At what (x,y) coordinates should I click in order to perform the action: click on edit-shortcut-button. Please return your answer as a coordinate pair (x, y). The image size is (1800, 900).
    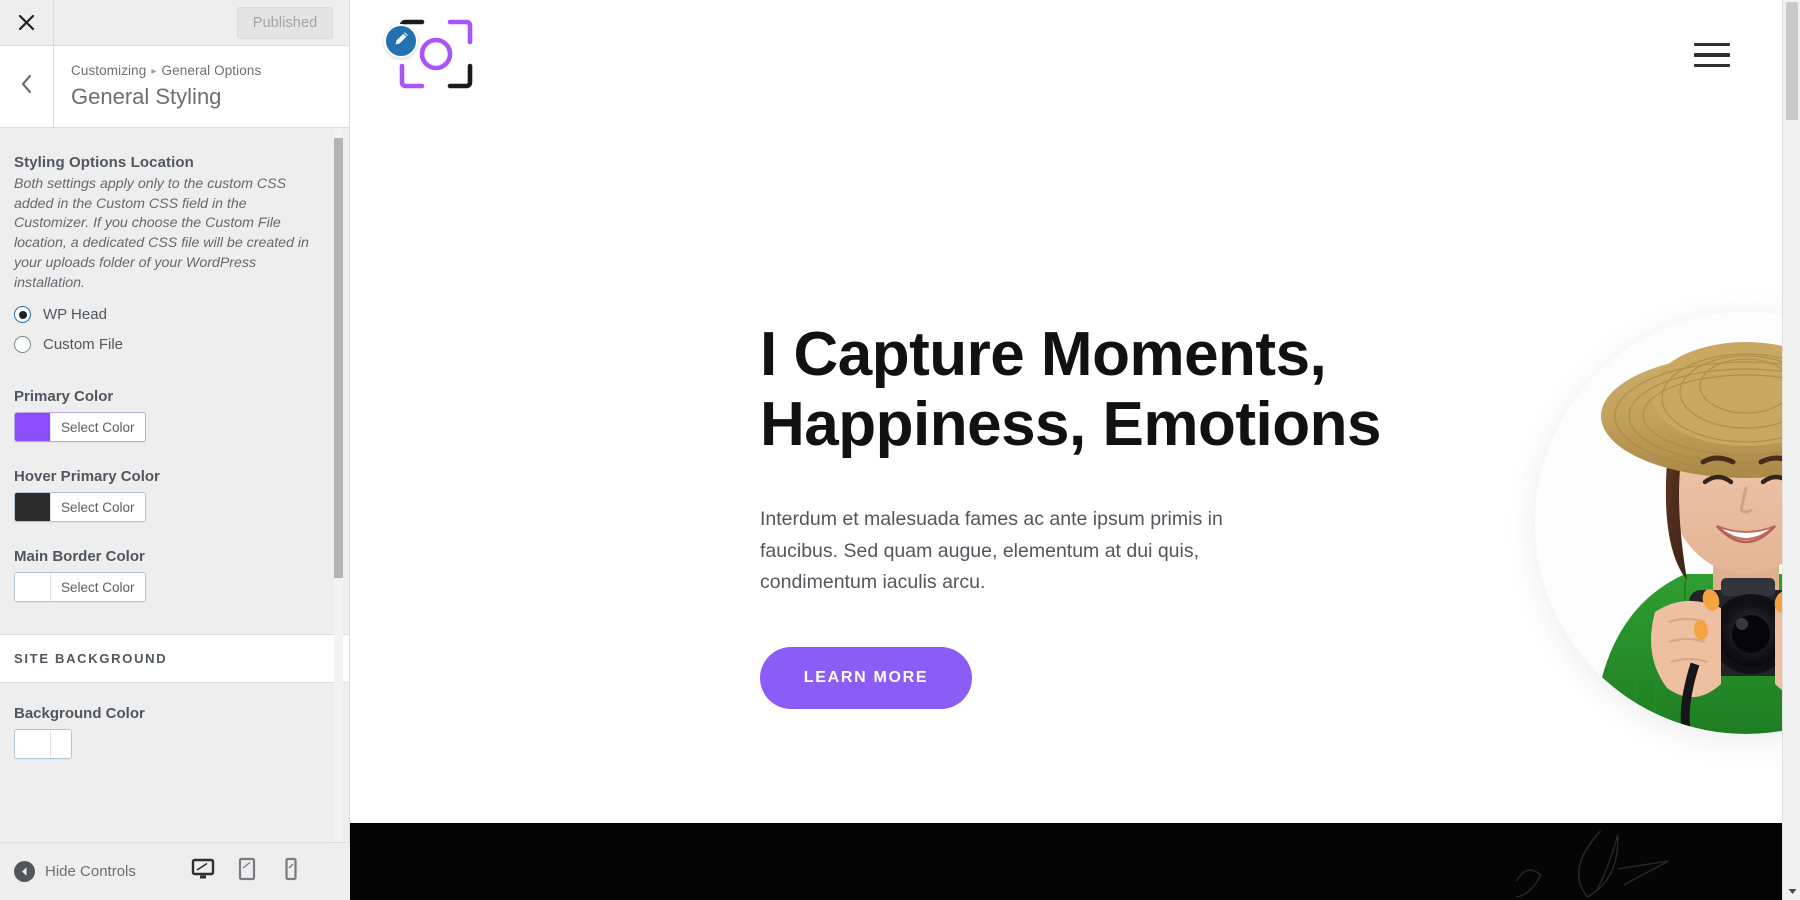
    Looking at the image, I should click on (401, 41).